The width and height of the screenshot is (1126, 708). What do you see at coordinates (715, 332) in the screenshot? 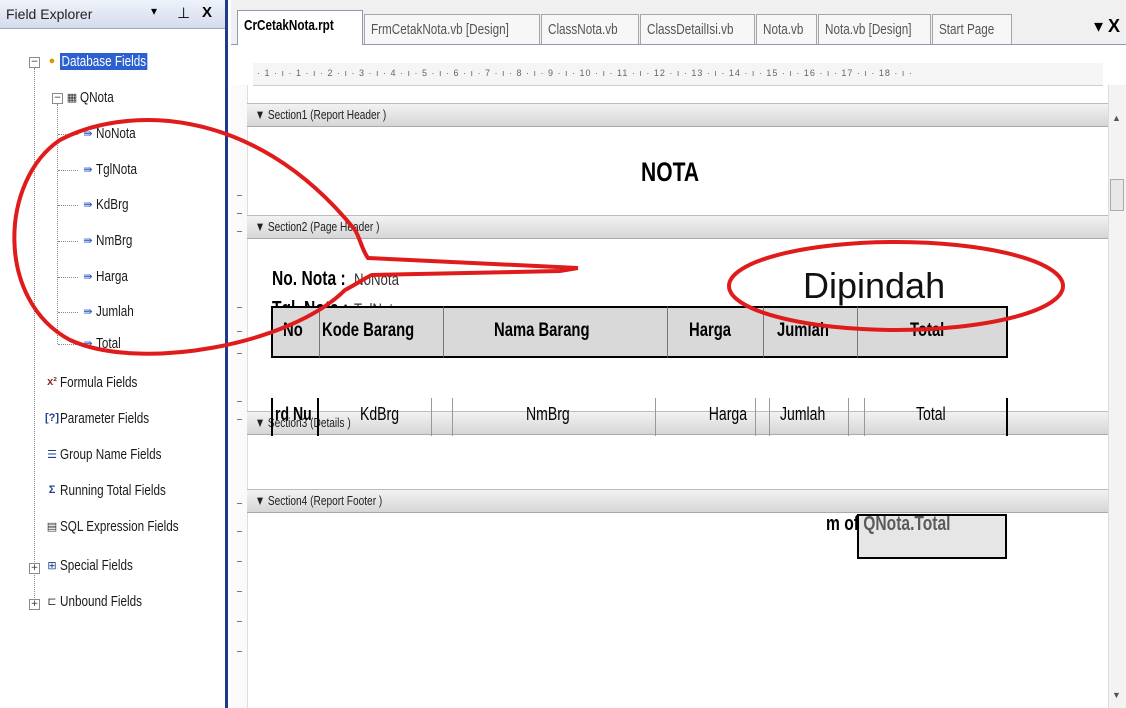
I see `column-header-harga: Harga` at bounding box center [715, 332].